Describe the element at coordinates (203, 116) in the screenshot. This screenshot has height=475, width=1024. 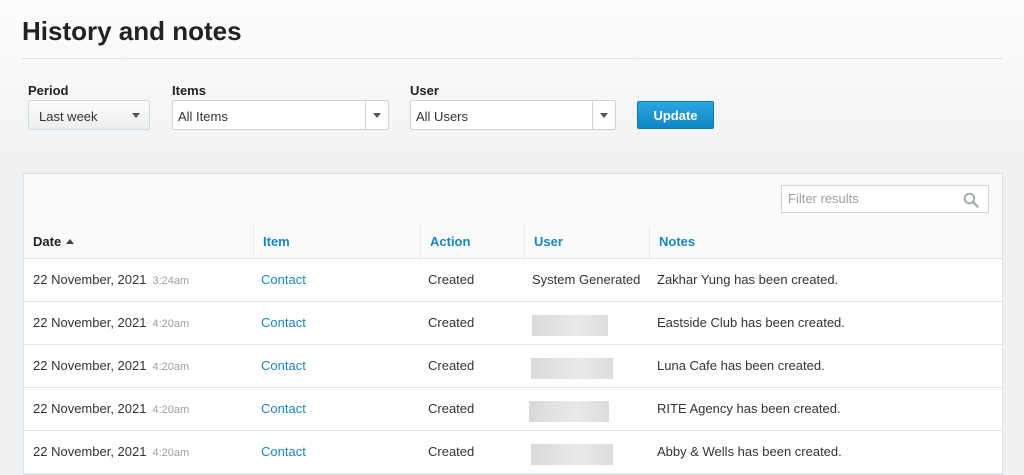
I see `items-select-value: All Items` at that location.